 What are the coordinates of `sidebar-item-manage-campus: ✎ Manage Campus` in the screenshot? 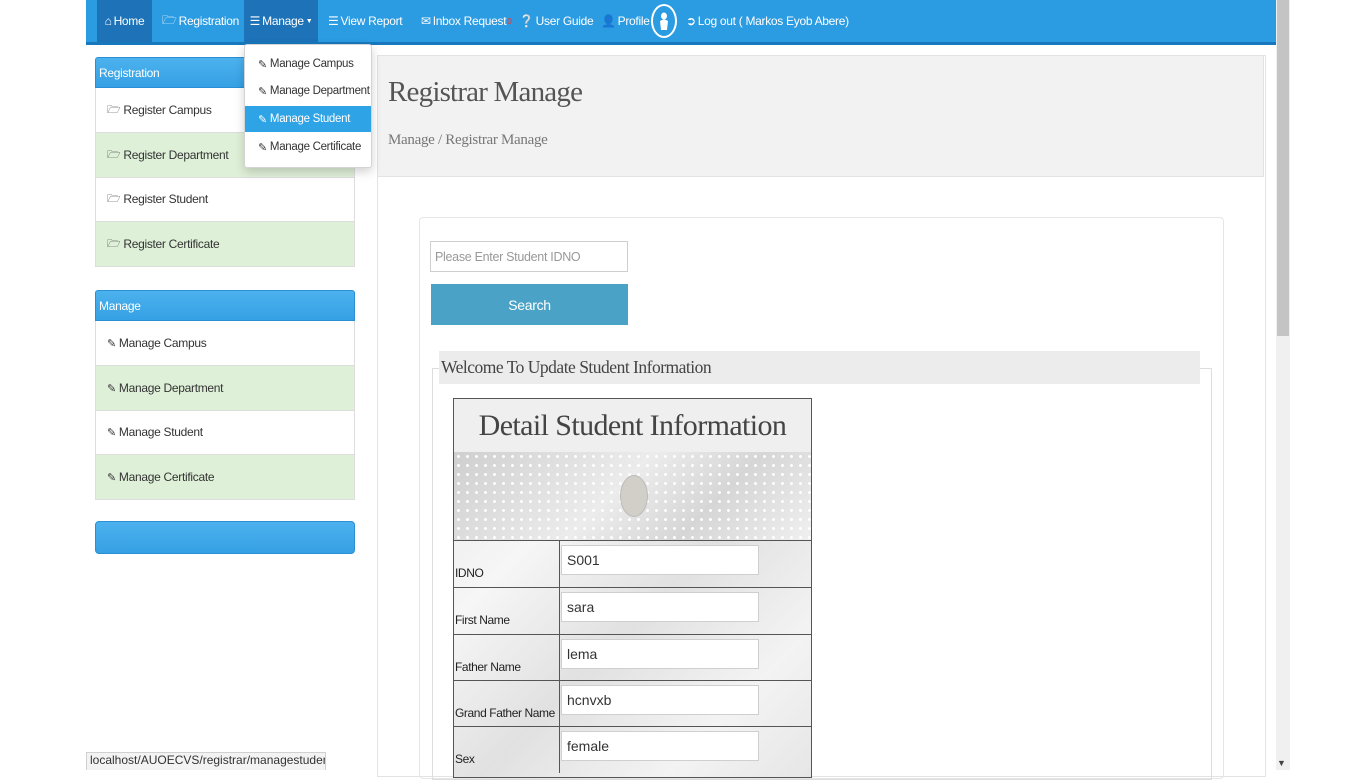 It's located at (225, 343).